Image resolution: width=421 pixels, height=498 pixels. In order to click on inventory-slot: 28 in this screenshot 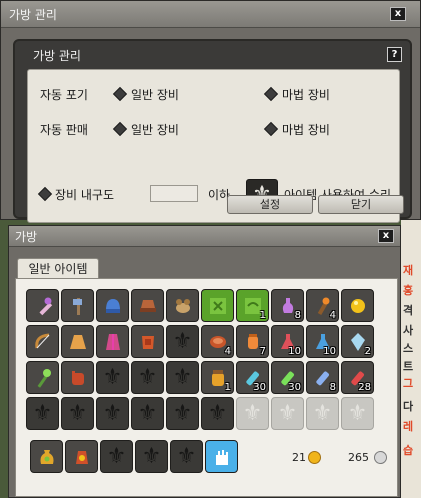, I will do `click(357, 377)`.